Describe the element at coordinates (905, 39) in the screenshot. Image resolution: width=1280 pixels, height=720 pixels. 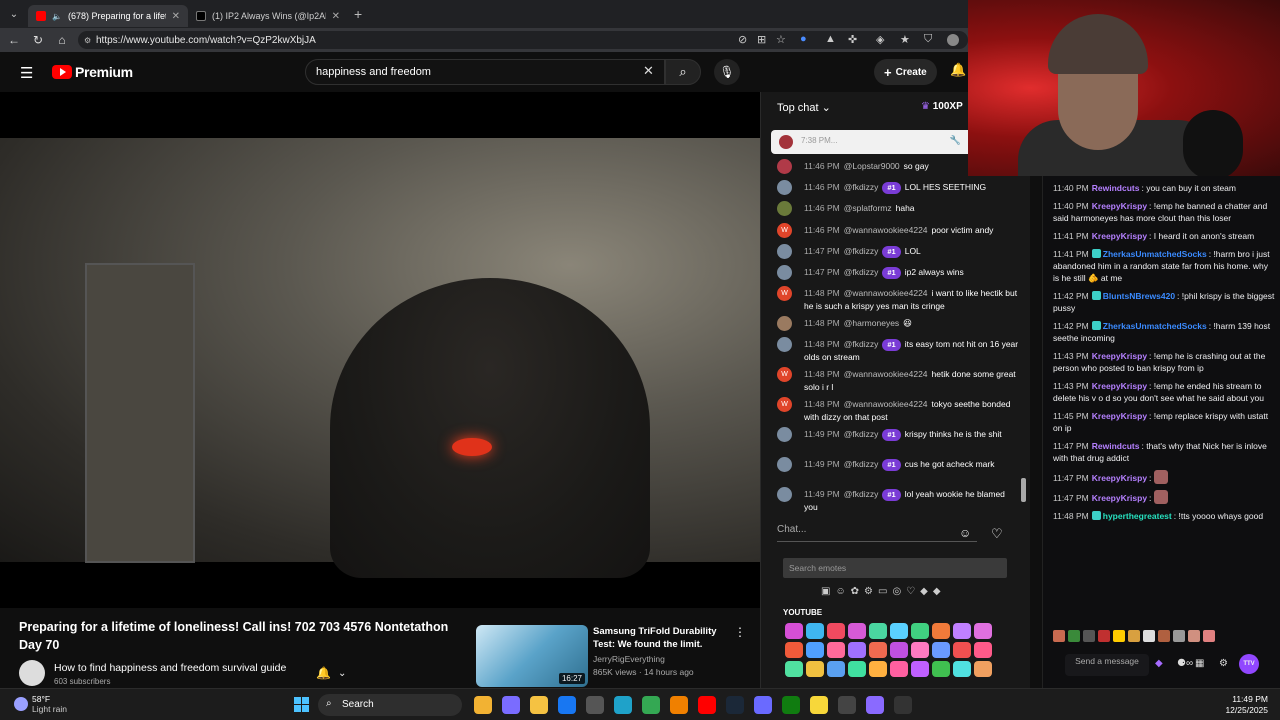
I see `favorites-icon: ★` at that location.